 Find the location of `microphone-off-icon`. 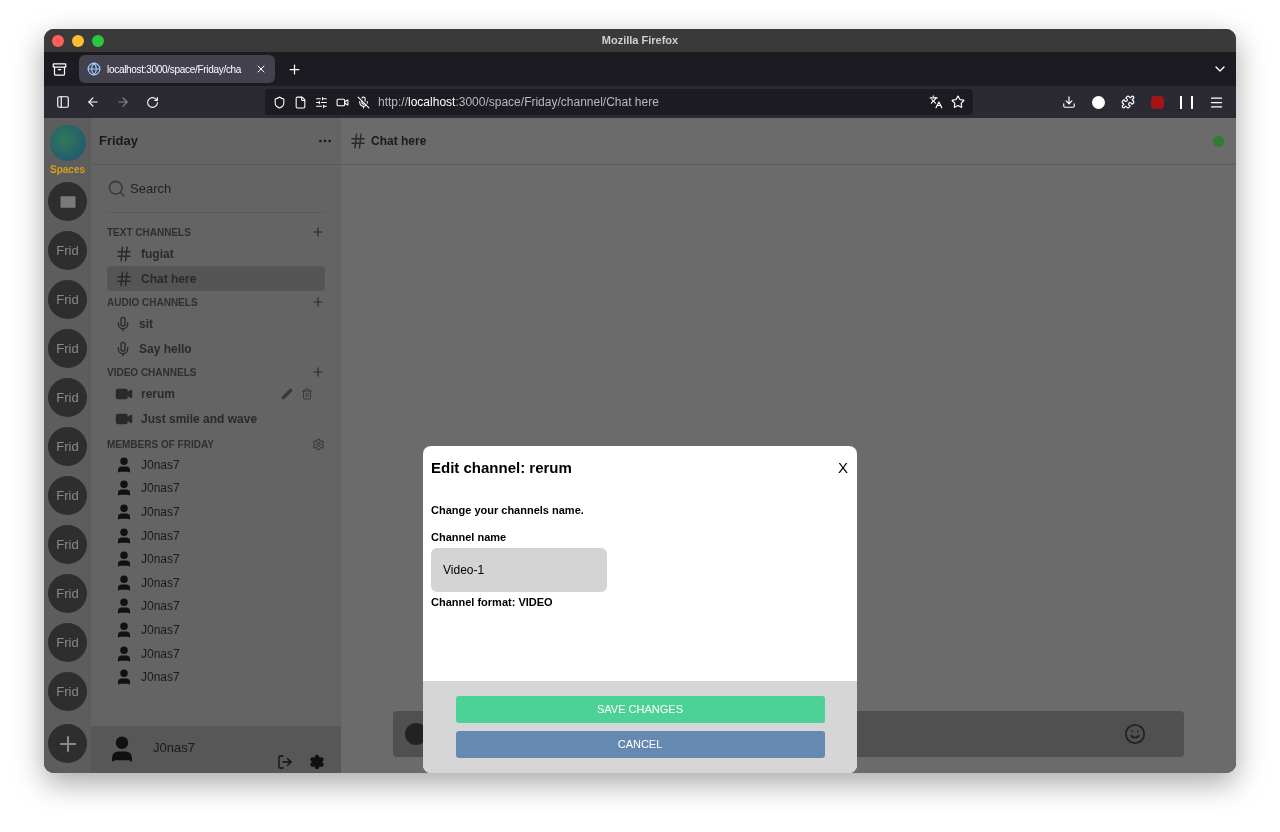

microphone-off-icon is located at coordinates (363, 102).